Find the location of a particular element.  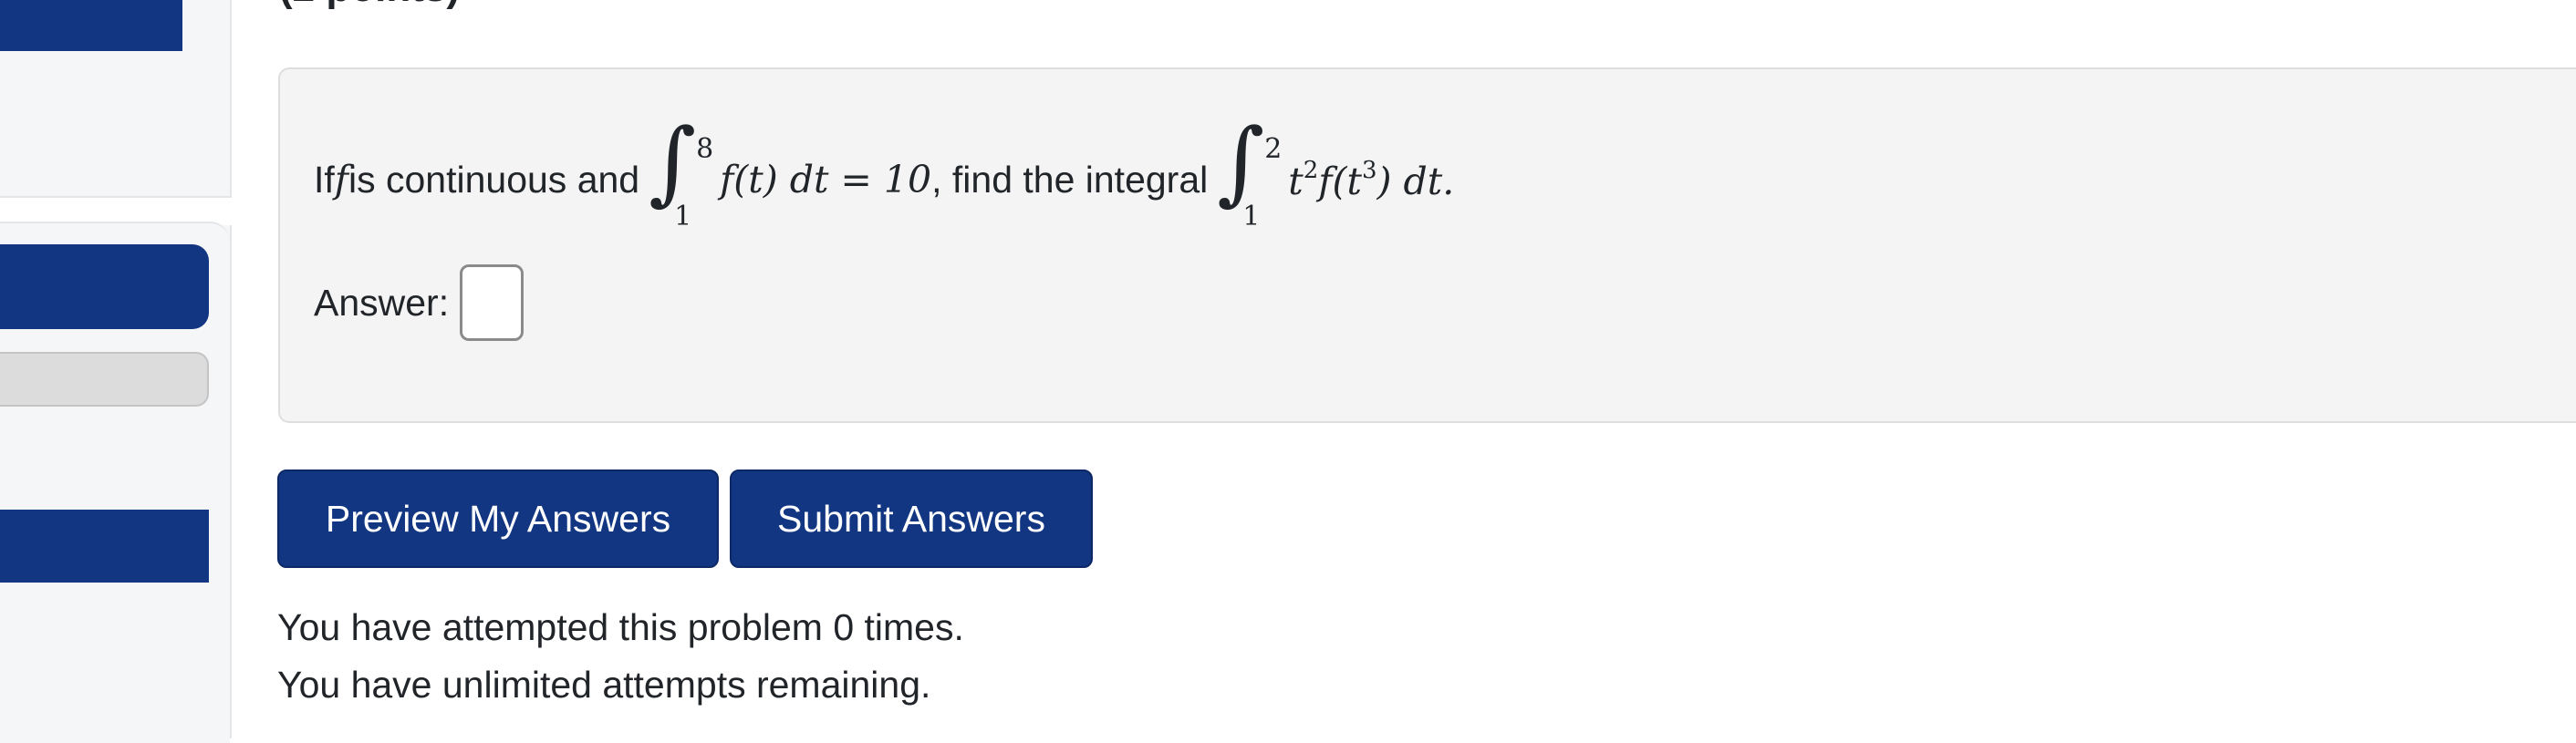

integral-2-expression: t2f(t3) dt. is located at coordinates (1371, 180).